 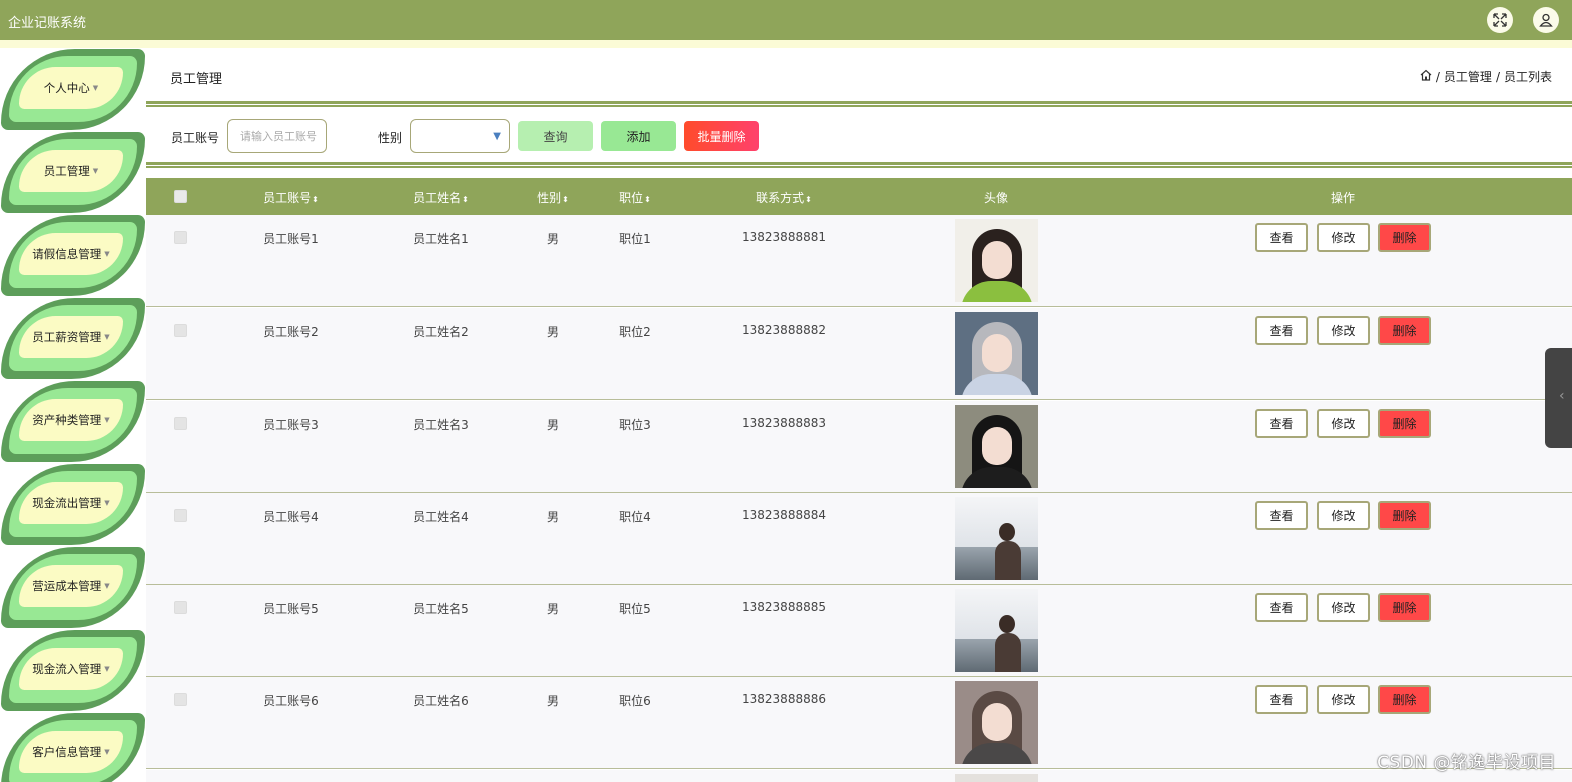 I want to click on sidebar-item-salary: 员工薪资管理 ▼, so click(x=73, y=338).